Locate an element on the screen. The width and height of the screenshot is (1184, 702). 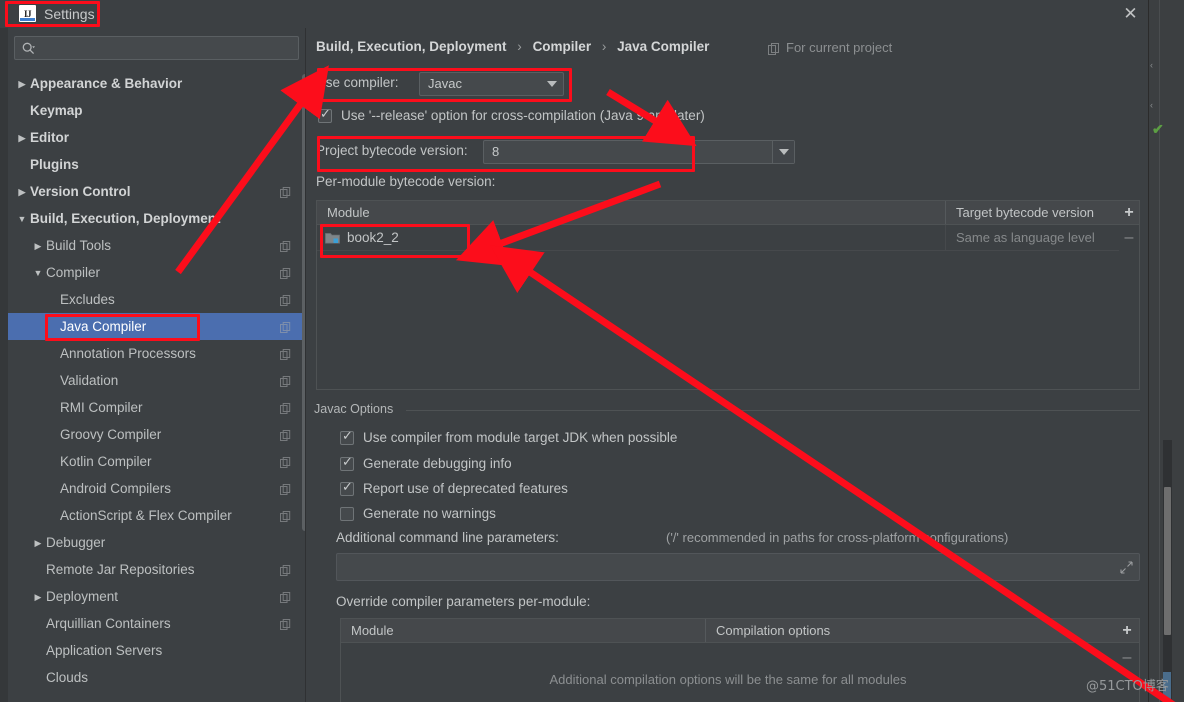
javac-option-row-1: Generate debugging info is located at coordinates (426, 463).